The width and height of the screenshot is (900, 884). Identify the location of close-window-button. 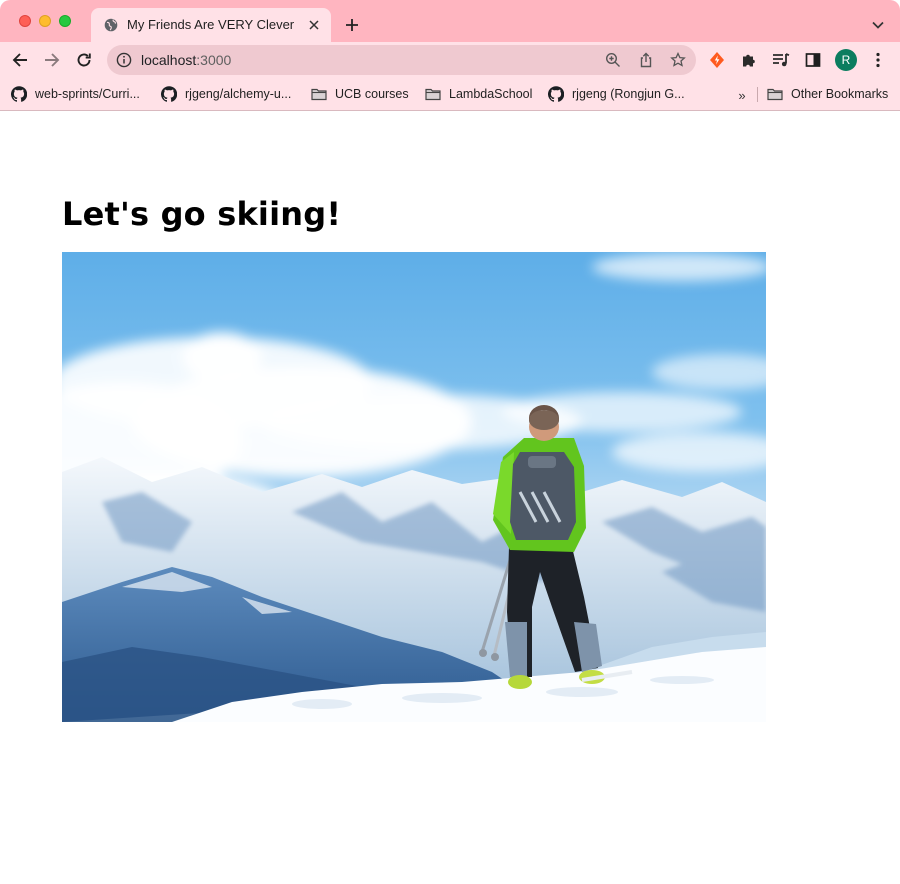
(25, 21).